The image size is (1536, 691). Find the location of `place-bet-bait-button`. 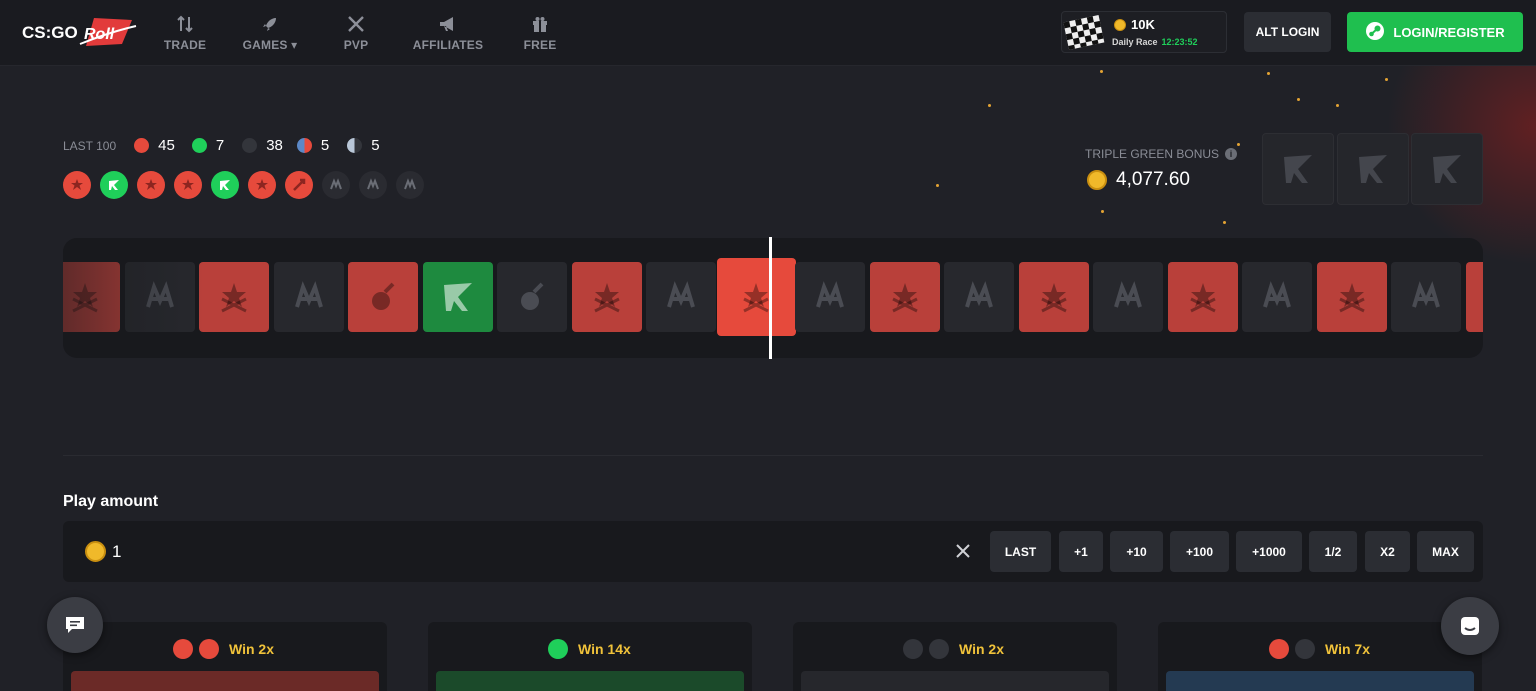

place-bet-bait-button is located at coordinates (1320, 681).